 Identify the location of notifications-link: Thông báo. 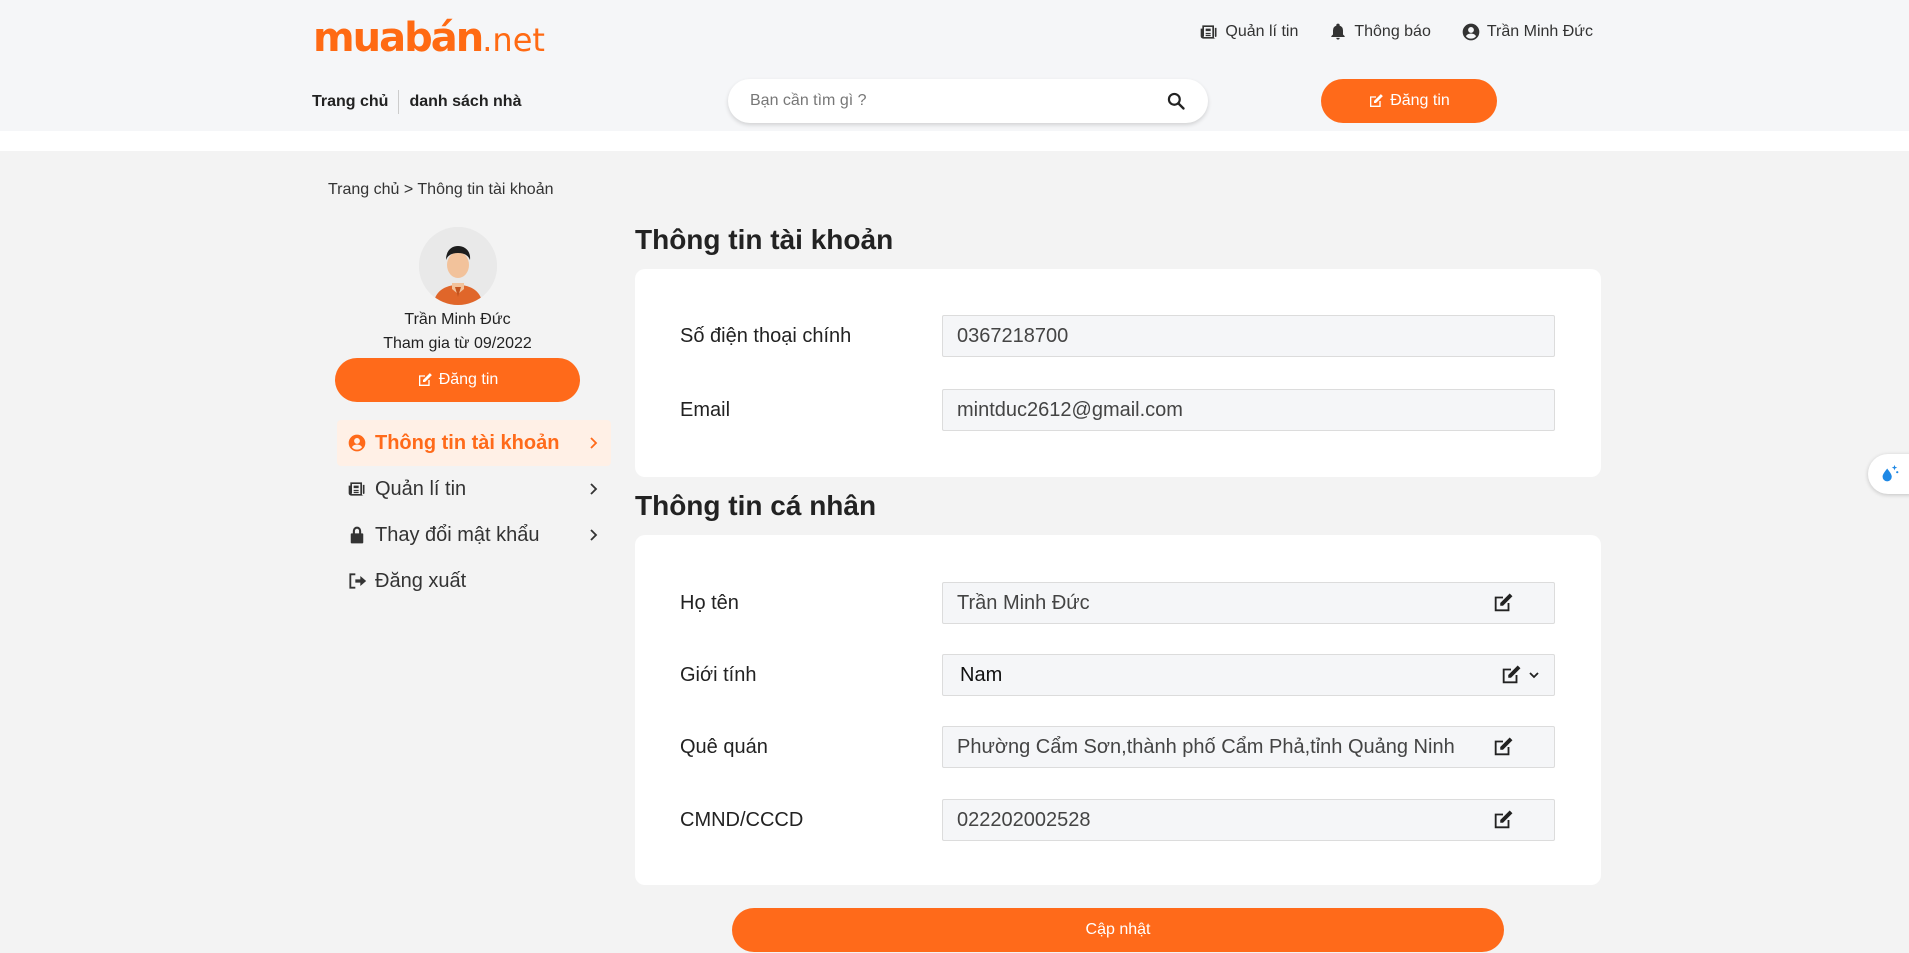
(1379, 32).